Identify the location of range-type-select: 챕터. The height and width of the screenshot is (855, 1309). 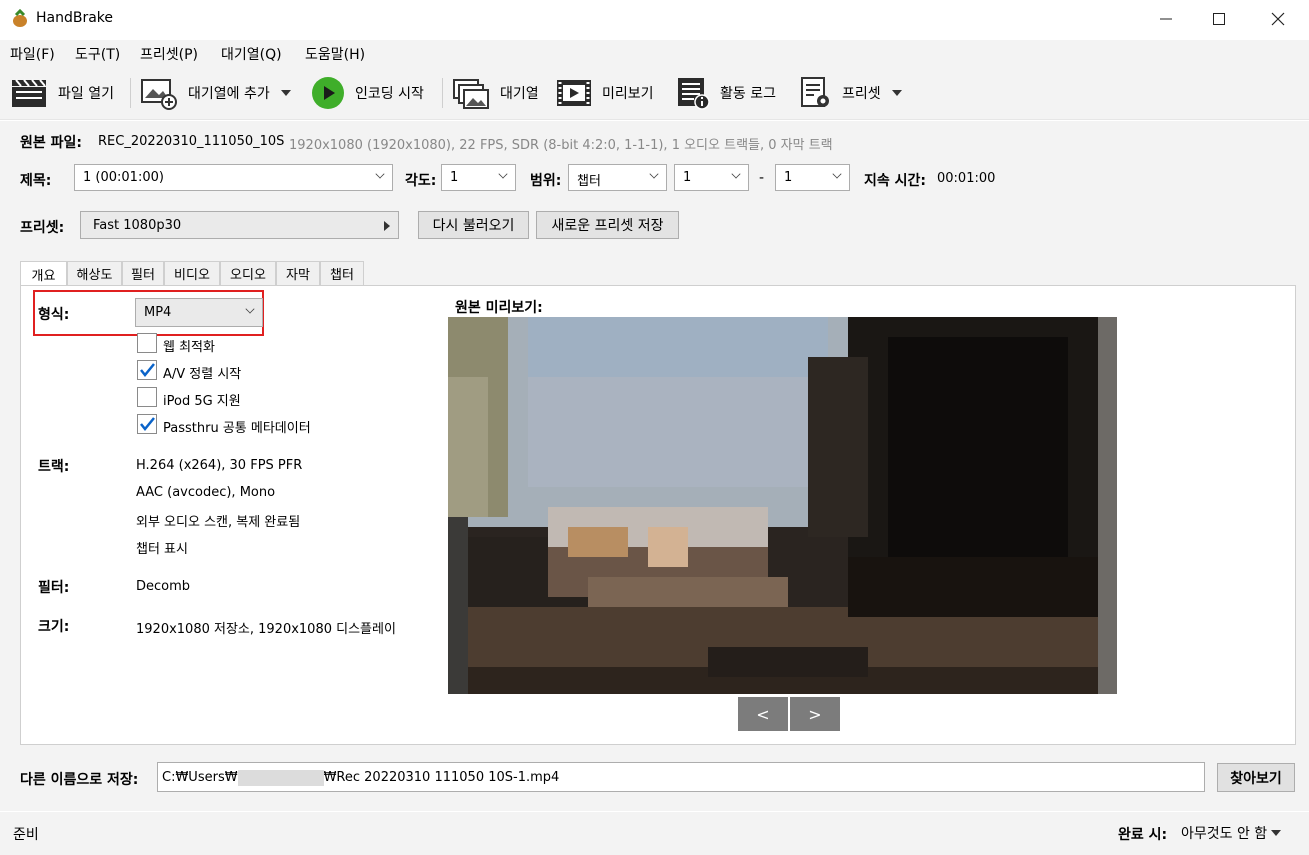
(617, 177).